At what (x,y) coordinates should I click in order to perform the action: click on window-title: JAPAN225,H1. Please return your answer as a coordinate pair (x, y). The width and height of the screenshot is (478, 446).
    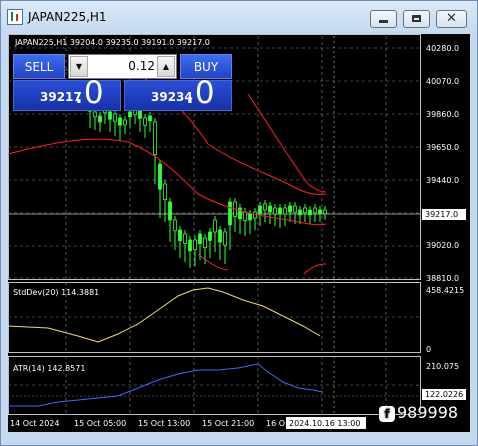
    Looking at the image, I should click on (67, 17).